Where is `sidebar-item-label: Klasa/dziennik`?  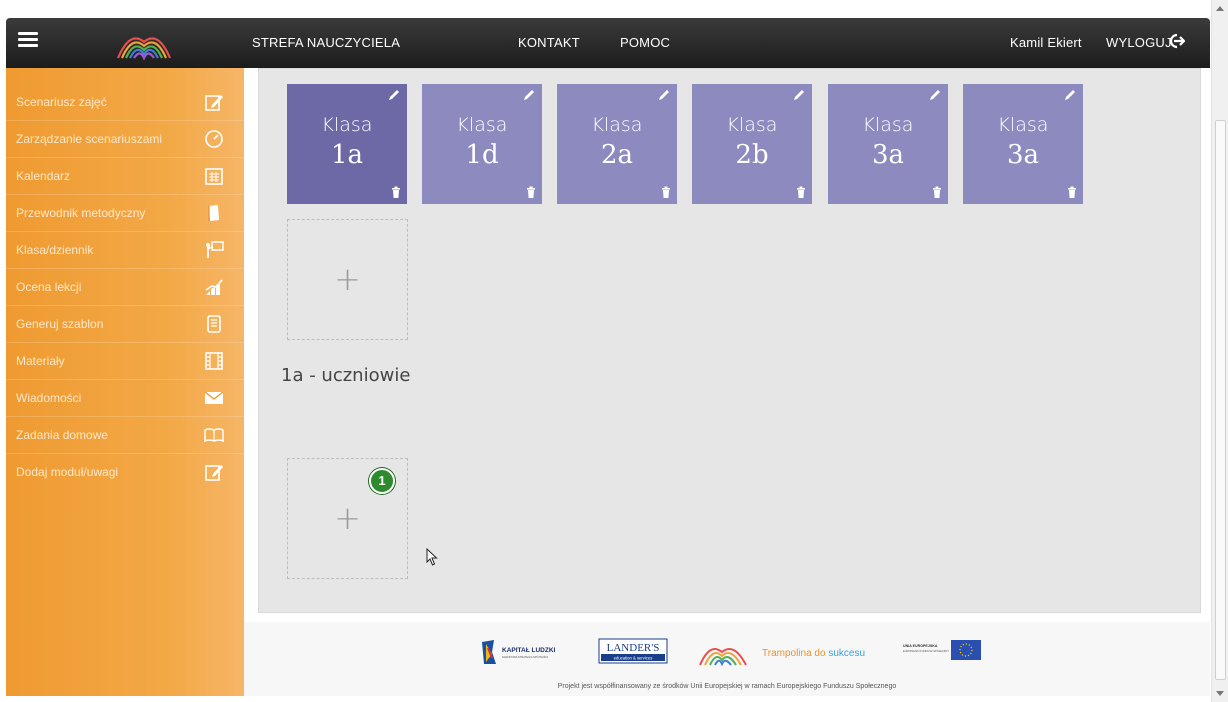 sidebar-item-label: Klasa/dziennik is located at coordinates (55, 250).